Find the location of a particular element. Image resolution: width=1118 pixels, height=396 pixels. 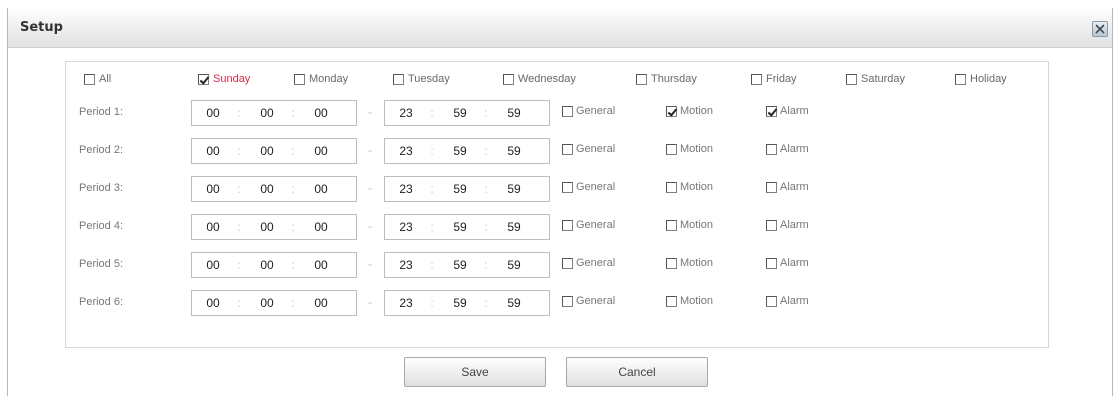

day-checkbox-all: All is located at coordinates (97, 79).